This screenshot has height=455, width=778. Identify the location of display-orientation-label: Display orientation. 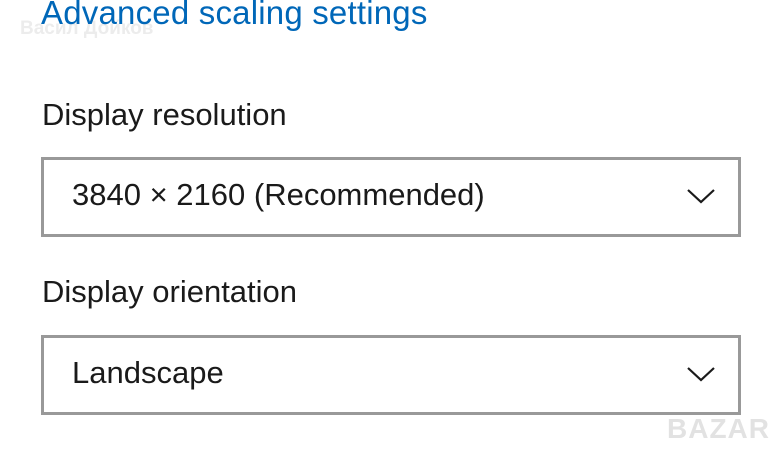
(170, 291).